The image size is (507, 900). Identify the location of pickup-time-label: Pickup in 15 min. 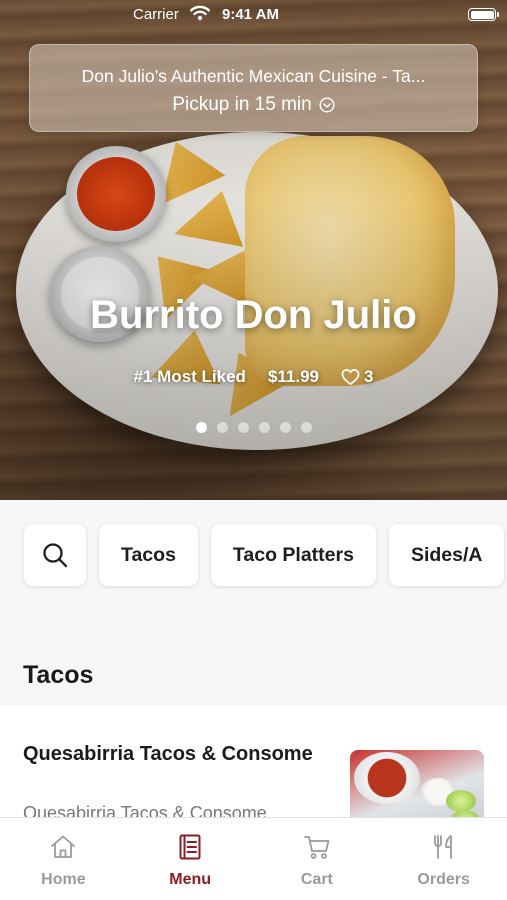
(242, 104).